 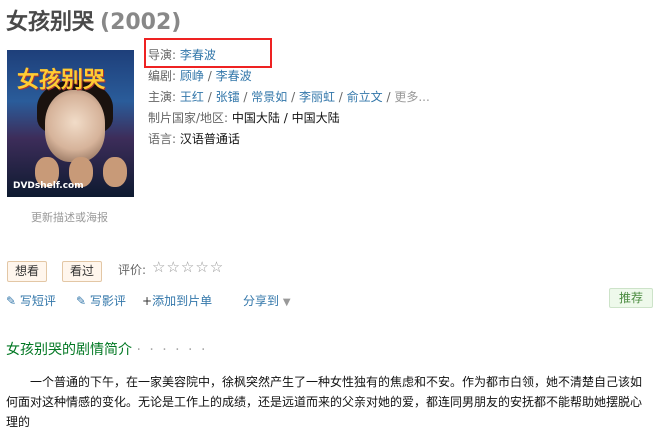 What do you see at coordinates (48, 186) in the screenshot?
I see `poster-brand: DVDshelf.com` at bounding box center [48, 186].